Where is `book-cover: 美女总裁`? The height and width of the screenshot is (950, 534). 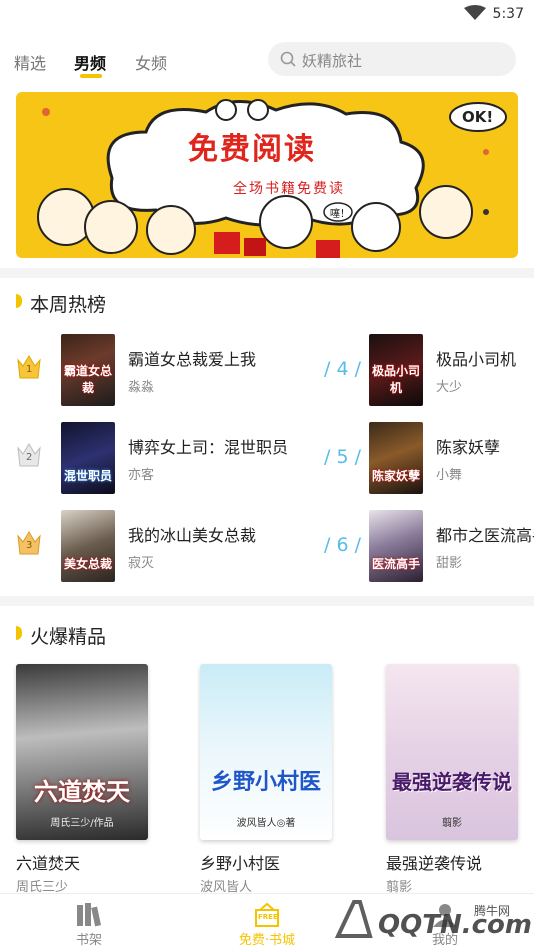 book-cover: 美女总裁 is located at coordinates (88, 546).